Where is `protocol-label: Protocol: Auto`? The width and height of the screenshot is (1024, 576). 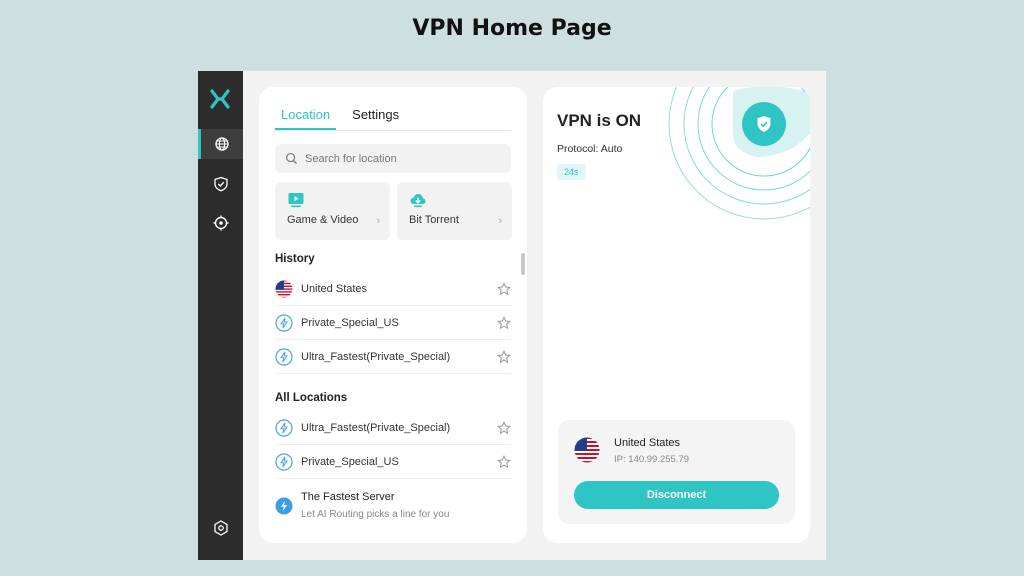
protocol-label: Protocol: Auto is located at coordinates (590, 149).